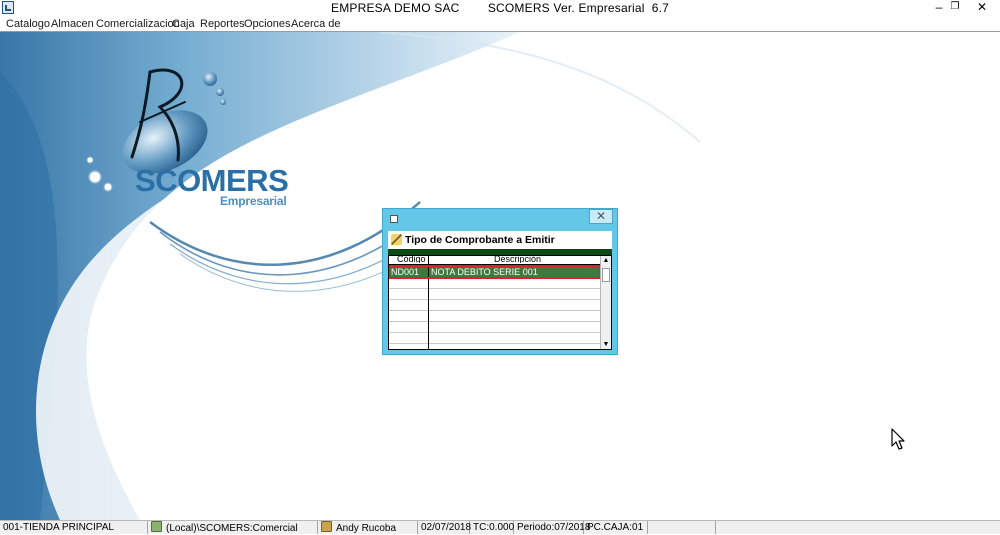 The width and height of the screenshot is (1000, 535). I want to click on column-header-descripcion: Descripción, so click(517, 259).